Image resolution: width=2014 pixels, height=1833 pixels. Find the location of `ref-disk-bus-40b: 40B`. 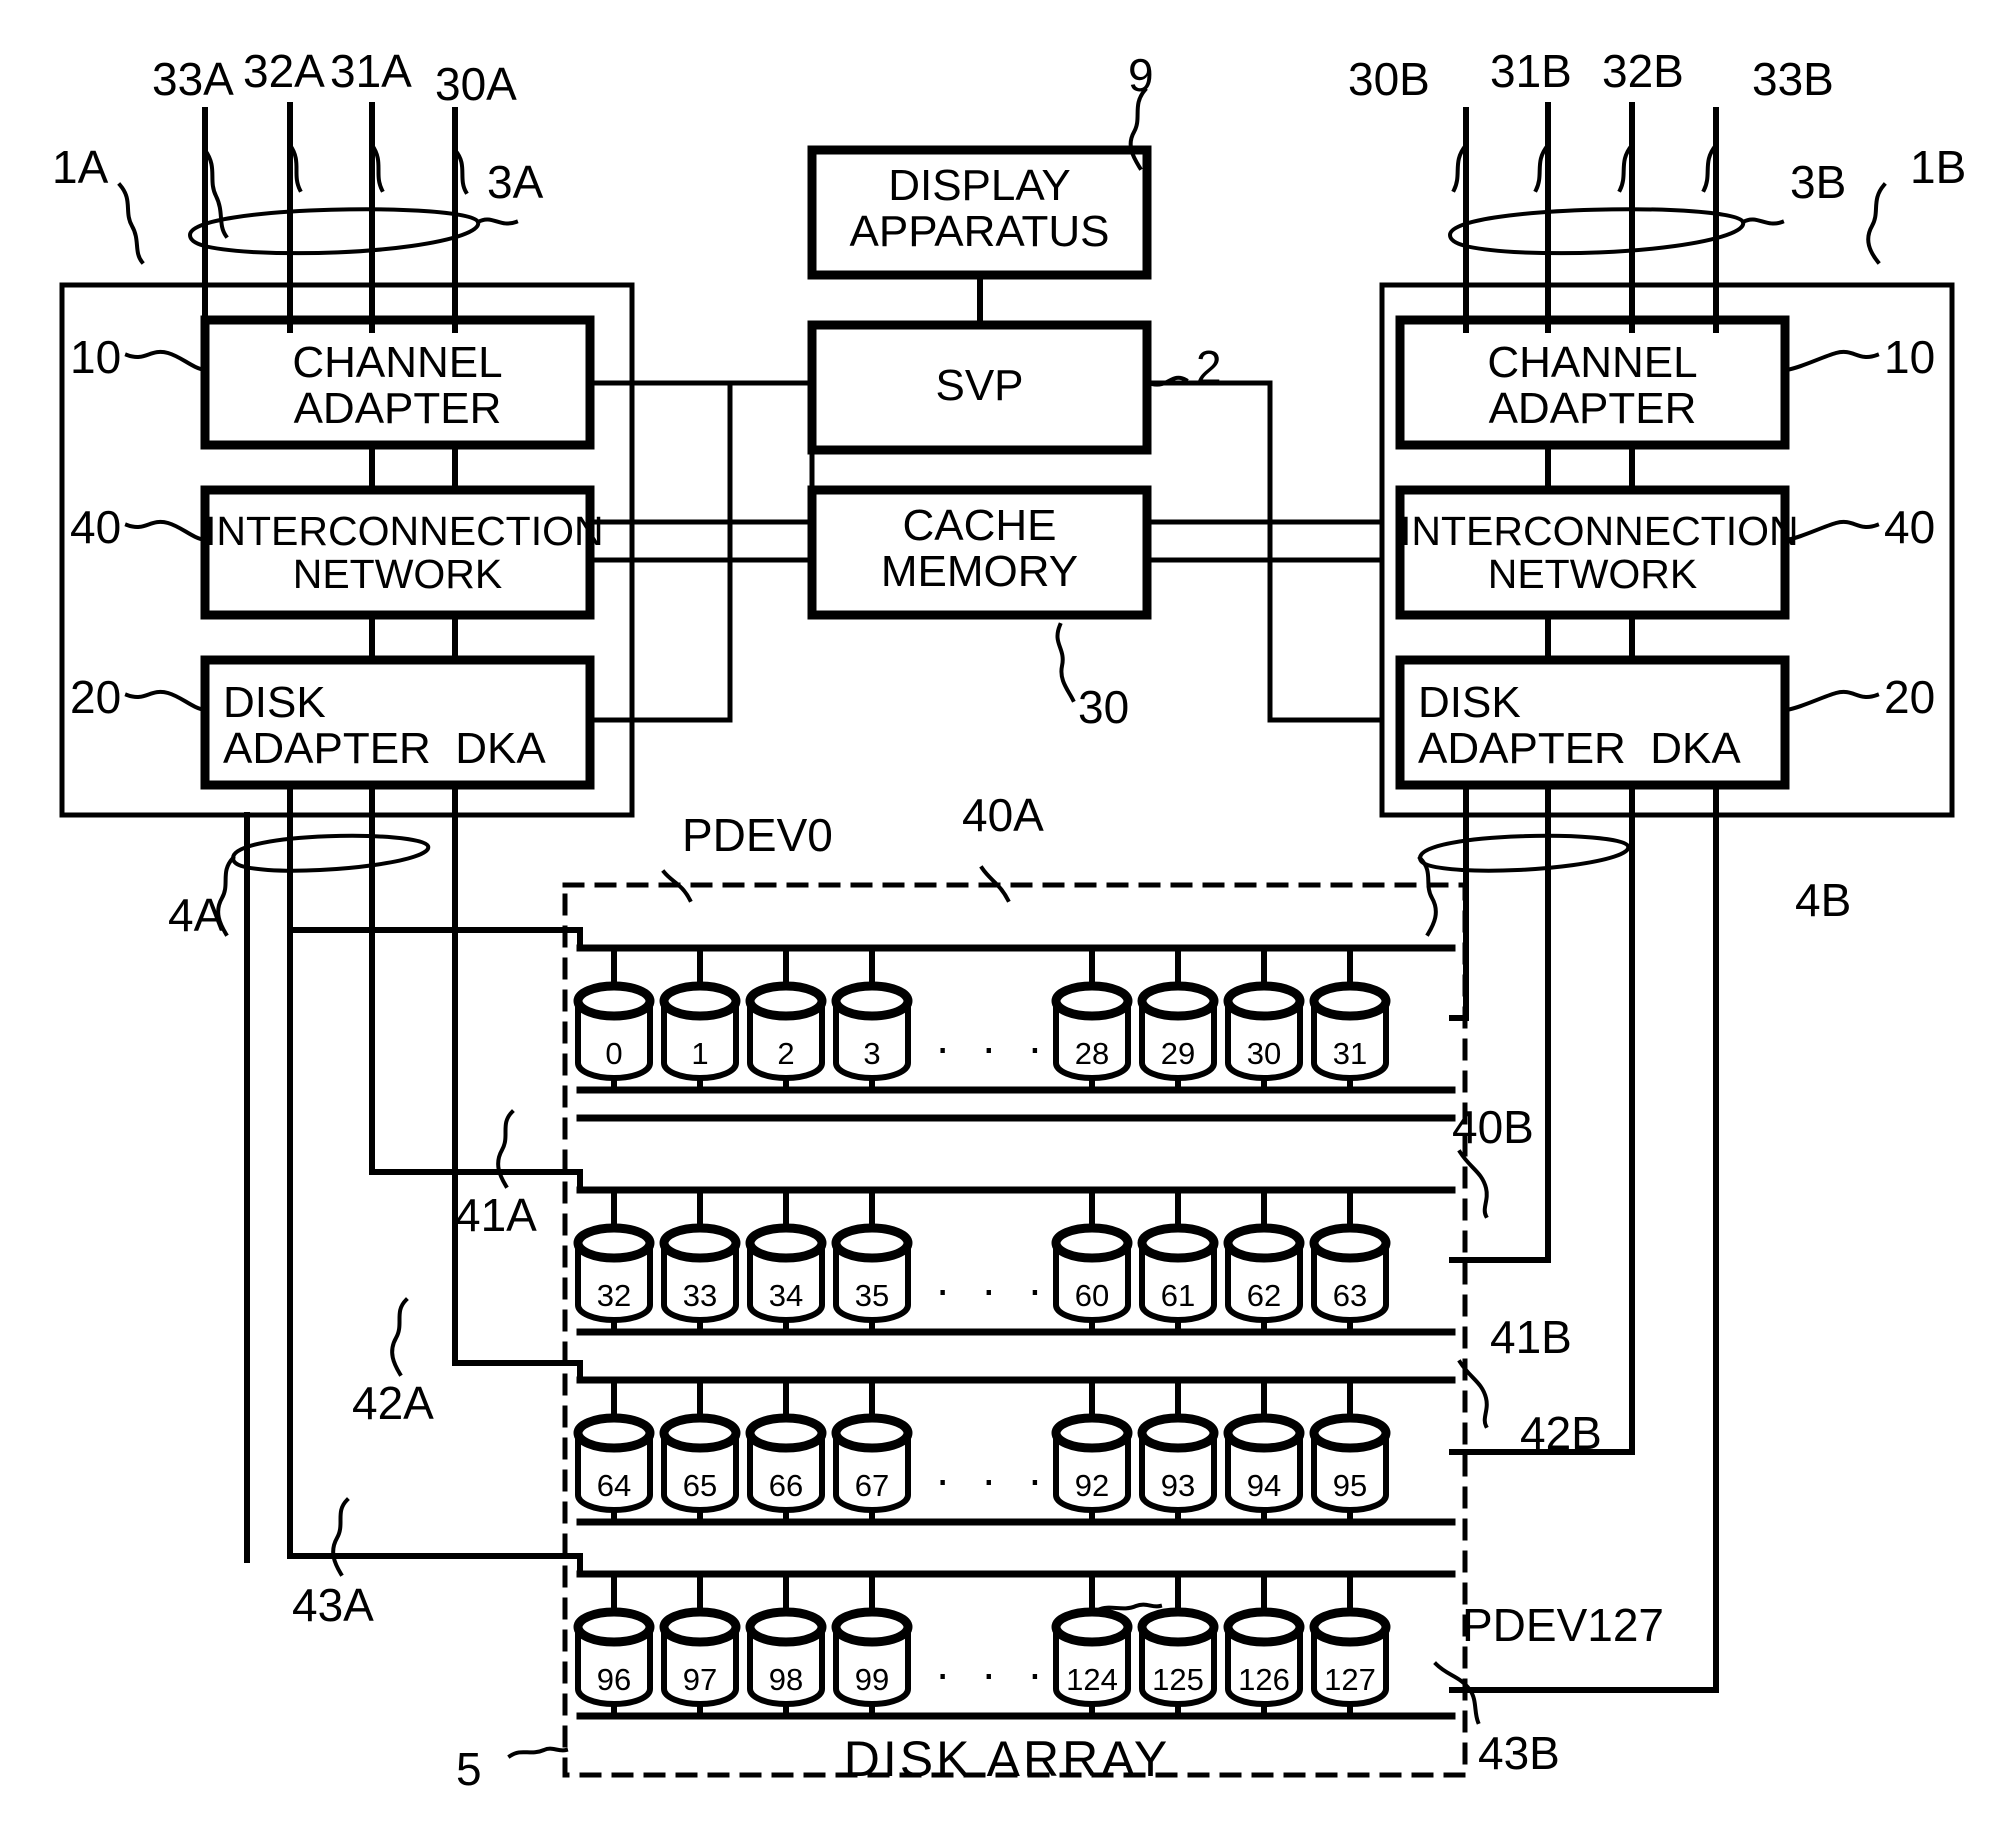

ref-disk-bus-40b: 40B is located at coordinates (1493, 1127).